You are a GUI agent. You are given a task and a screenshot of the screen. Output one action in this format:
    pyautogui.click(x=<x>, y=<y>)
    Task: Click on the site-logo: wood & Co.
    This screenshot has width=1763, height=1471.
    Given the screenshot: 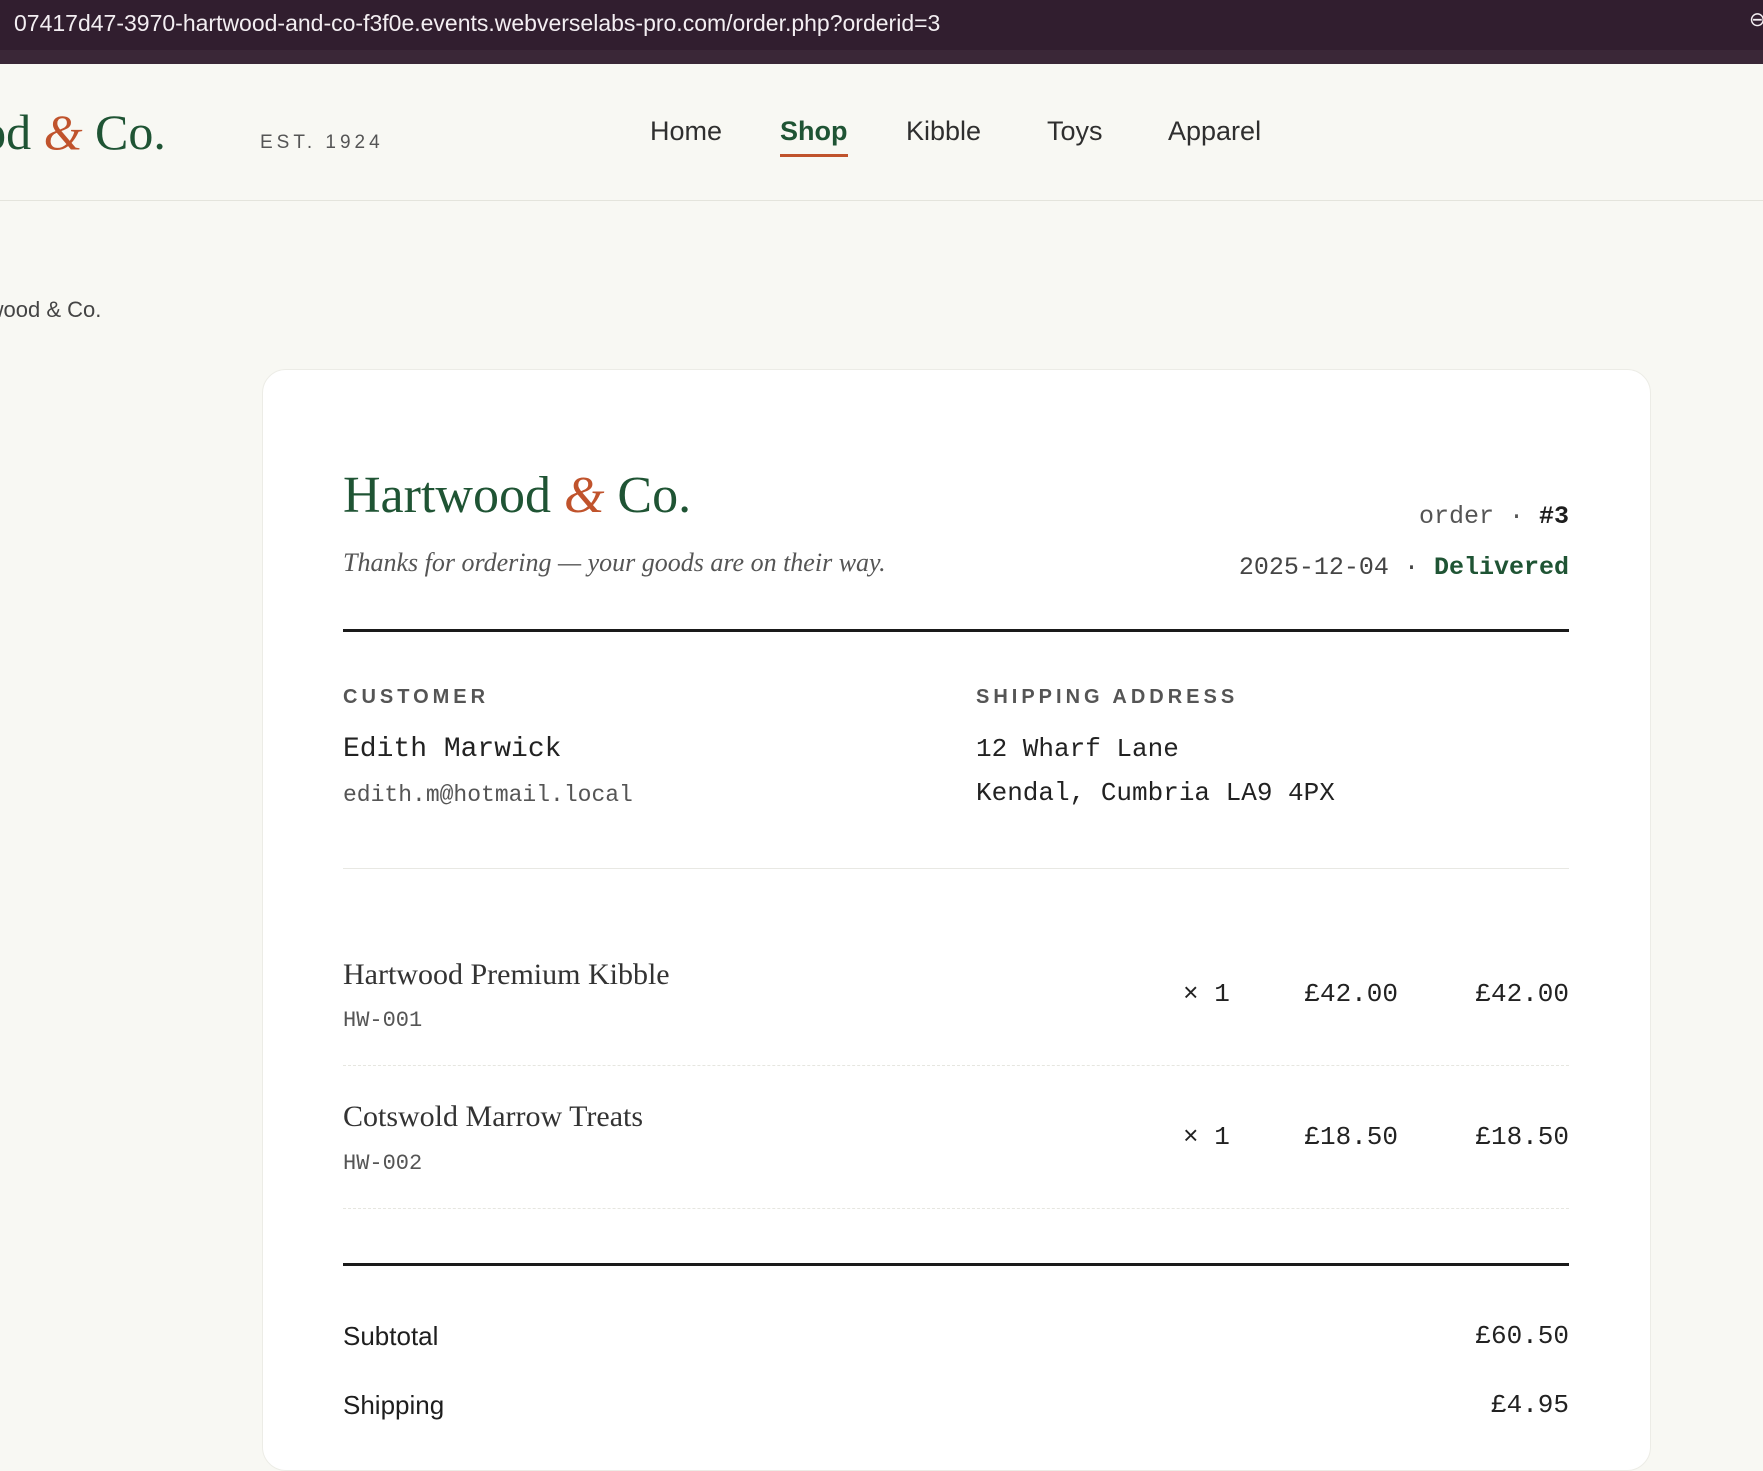 What is the action you would take?
    pyautogui.click(x=83, y=132)
    